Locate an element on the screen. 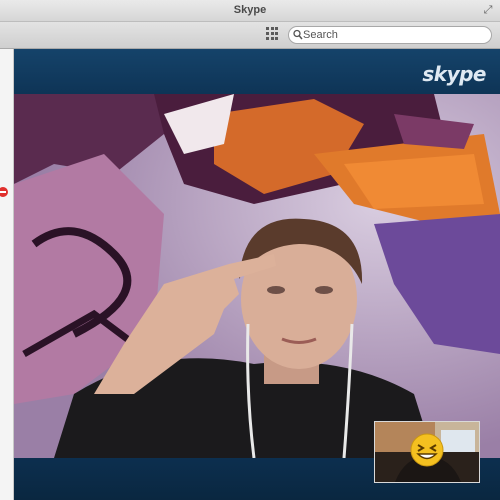 The width and height of the screenshot is (500, 500). laughing-emoticon-icon is located at coordinates (427, 450).